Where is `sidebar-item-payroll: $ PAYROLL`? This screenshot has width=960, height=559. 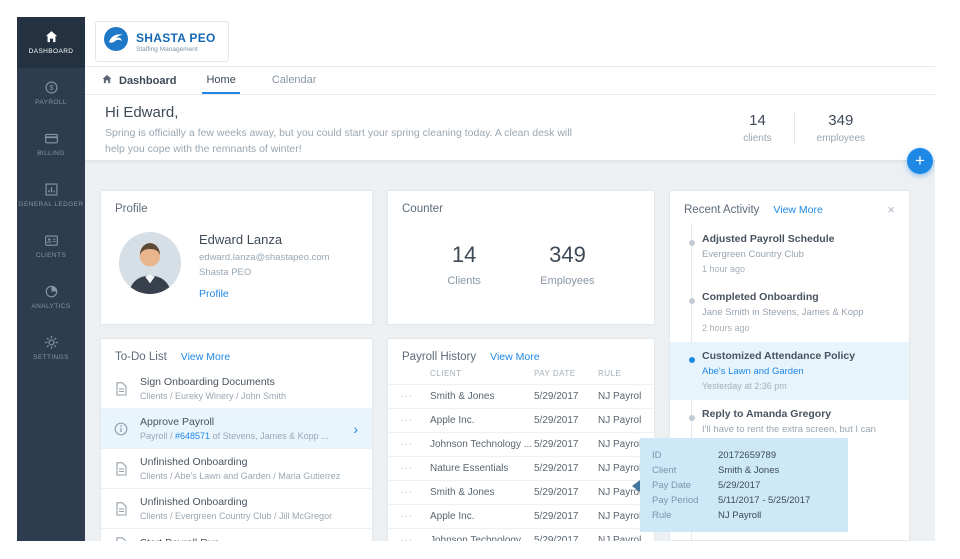 sidebar-item-payroll: $ PAYROLL is located at coordinates (51, 93).